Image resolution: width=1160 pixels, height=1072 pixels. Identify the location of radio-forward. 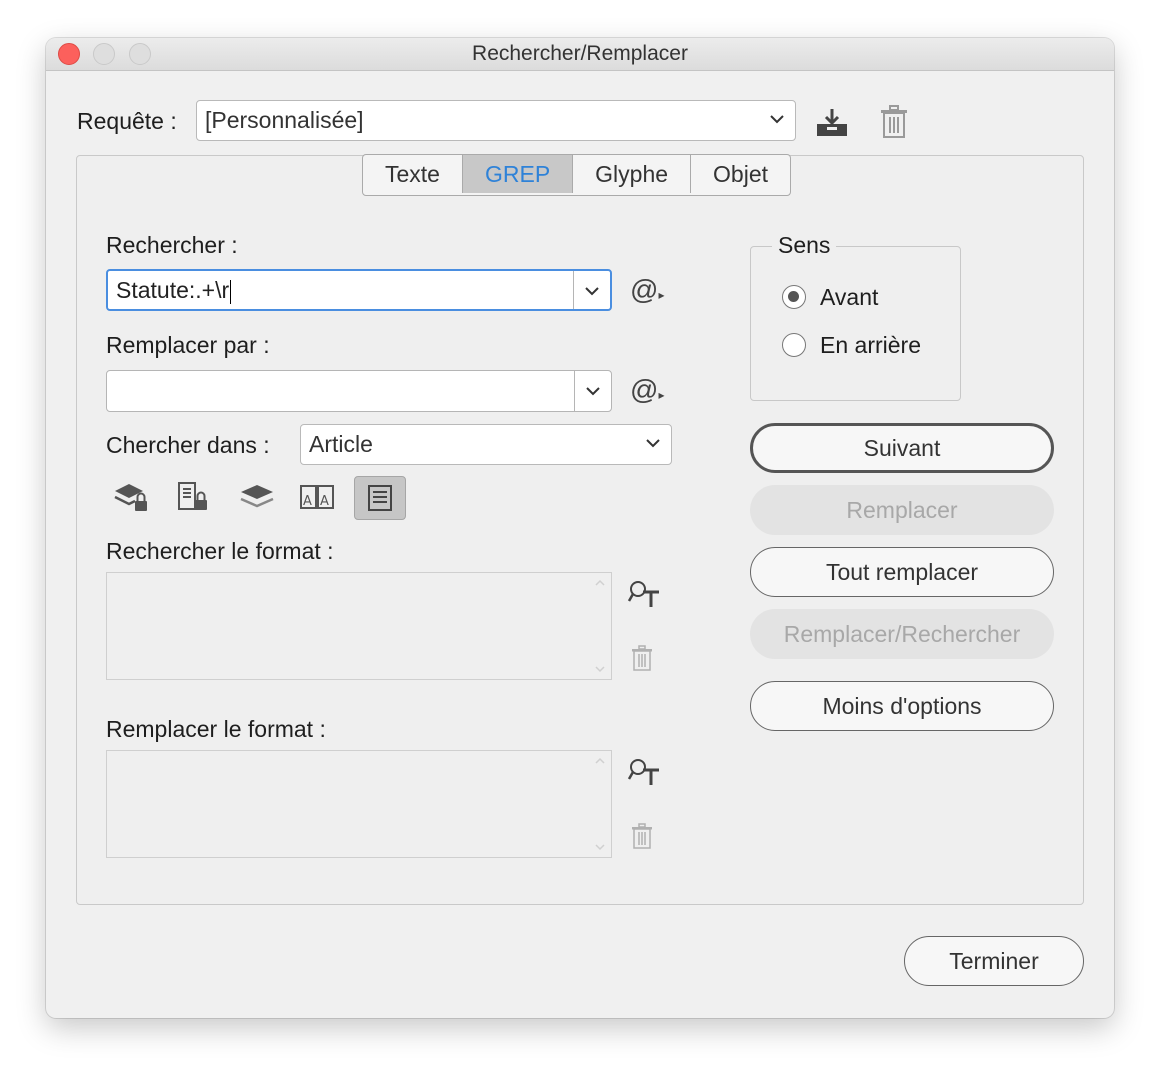
(794, 297).